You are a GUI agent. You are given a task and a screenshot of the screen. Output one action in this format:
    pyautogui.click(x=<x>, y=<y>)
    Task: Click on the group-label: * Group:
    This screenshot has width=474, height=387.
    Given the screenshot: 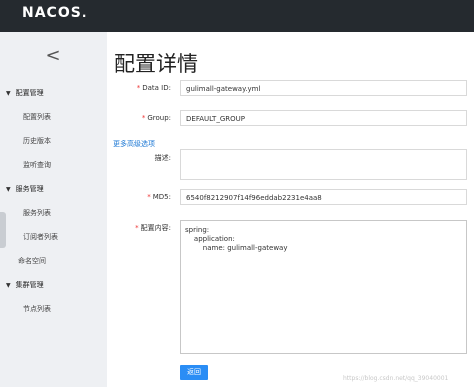 What is the action you would take?
    pyautogui.click(x=156, y=118)
    